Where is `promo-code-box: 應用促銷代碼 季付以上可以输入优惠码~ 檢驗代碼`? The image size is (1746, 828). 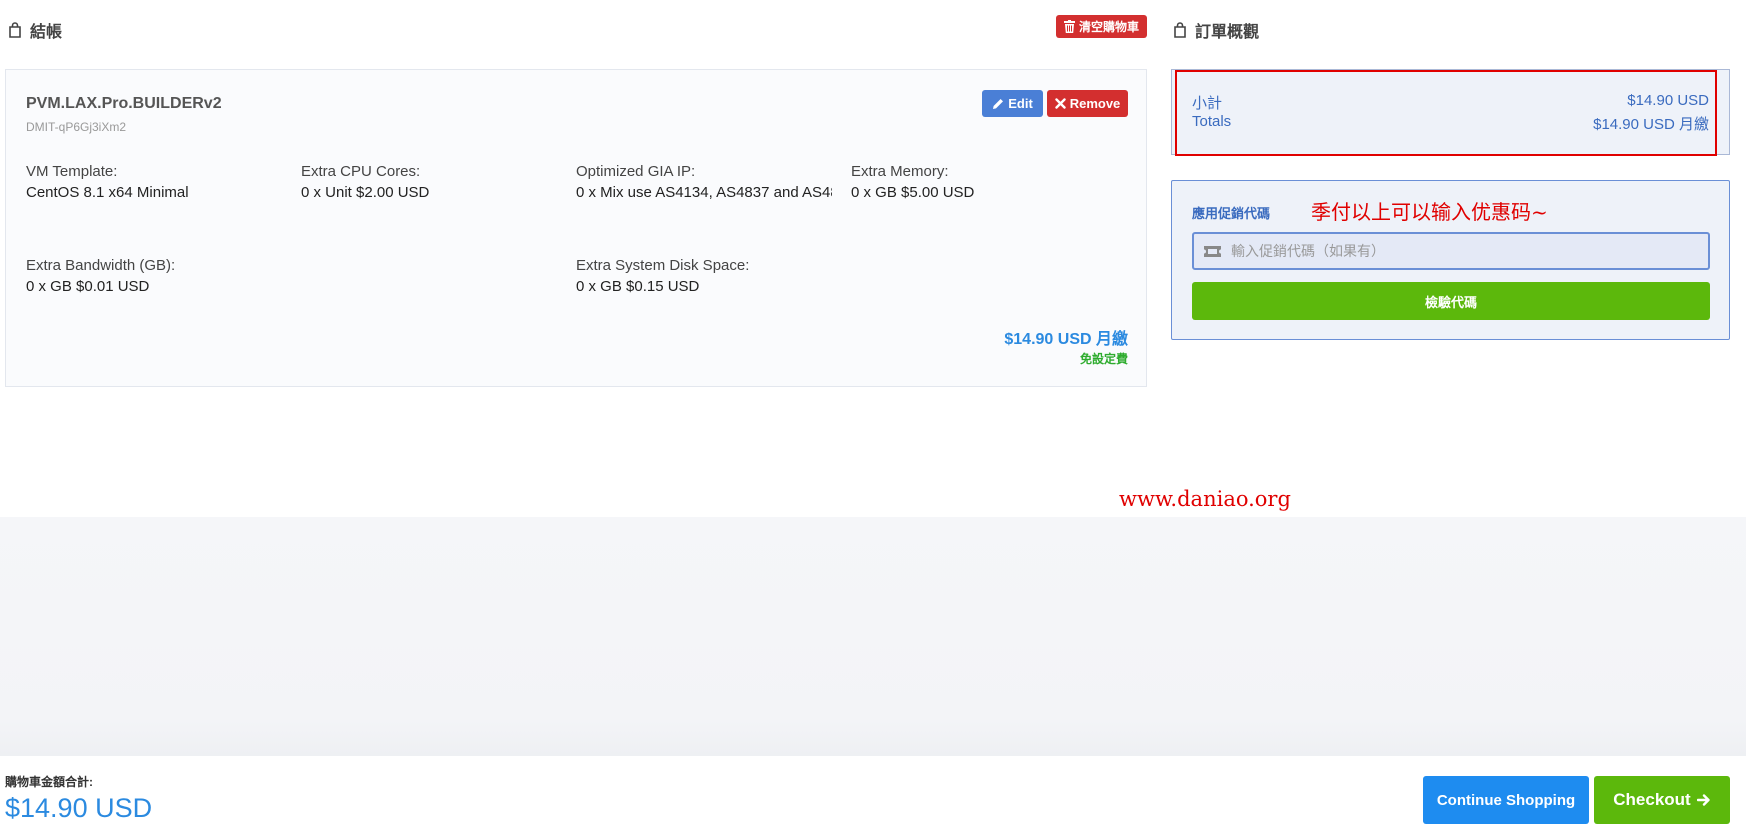
promo-code-box: 應用促銷代碼 季付以上可以输入优惠码~ 檢驗代碼 is located at coordinates (1450, 260).